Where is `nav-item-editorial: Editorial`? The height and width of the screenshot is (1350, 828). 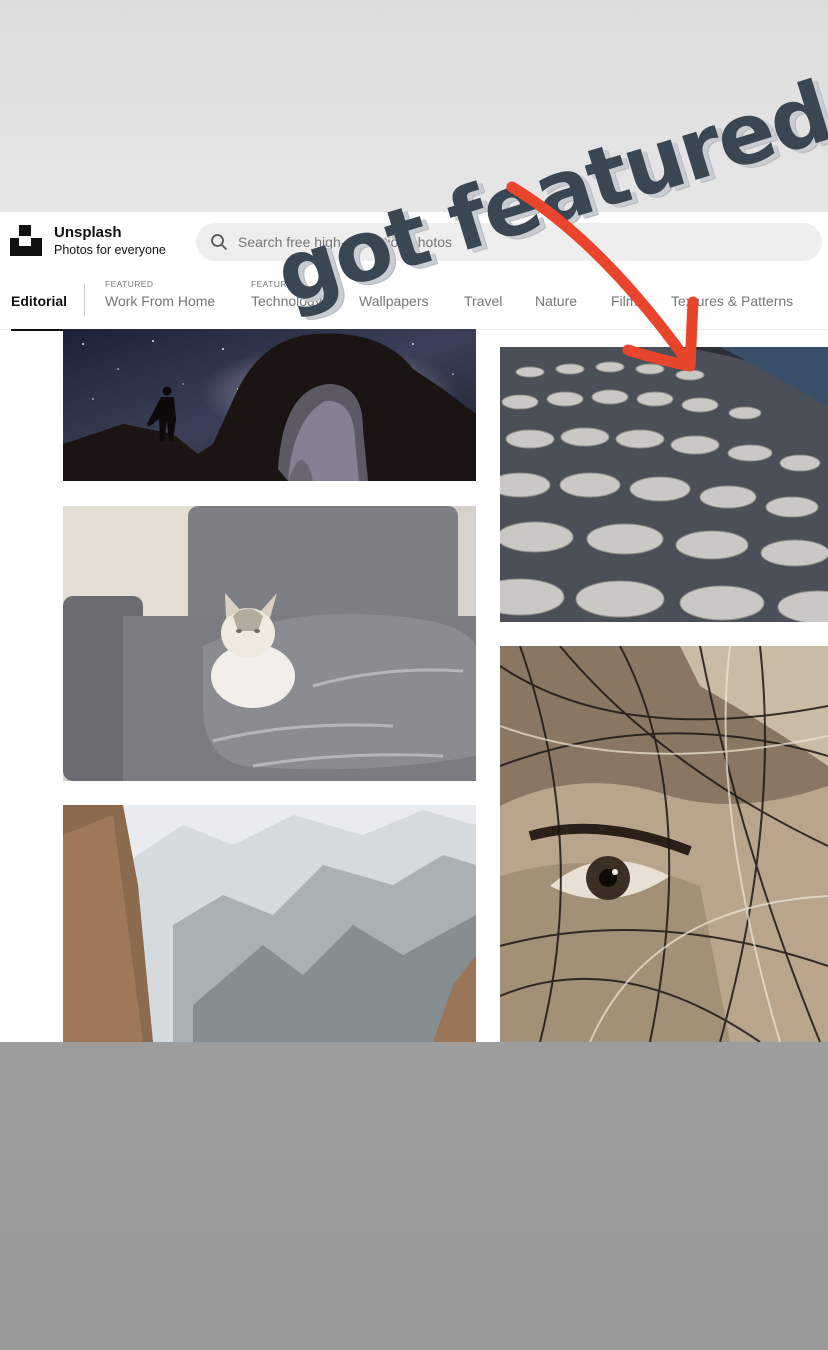
nav-item-editorial: Editorial is located at coordinates (39, 302).